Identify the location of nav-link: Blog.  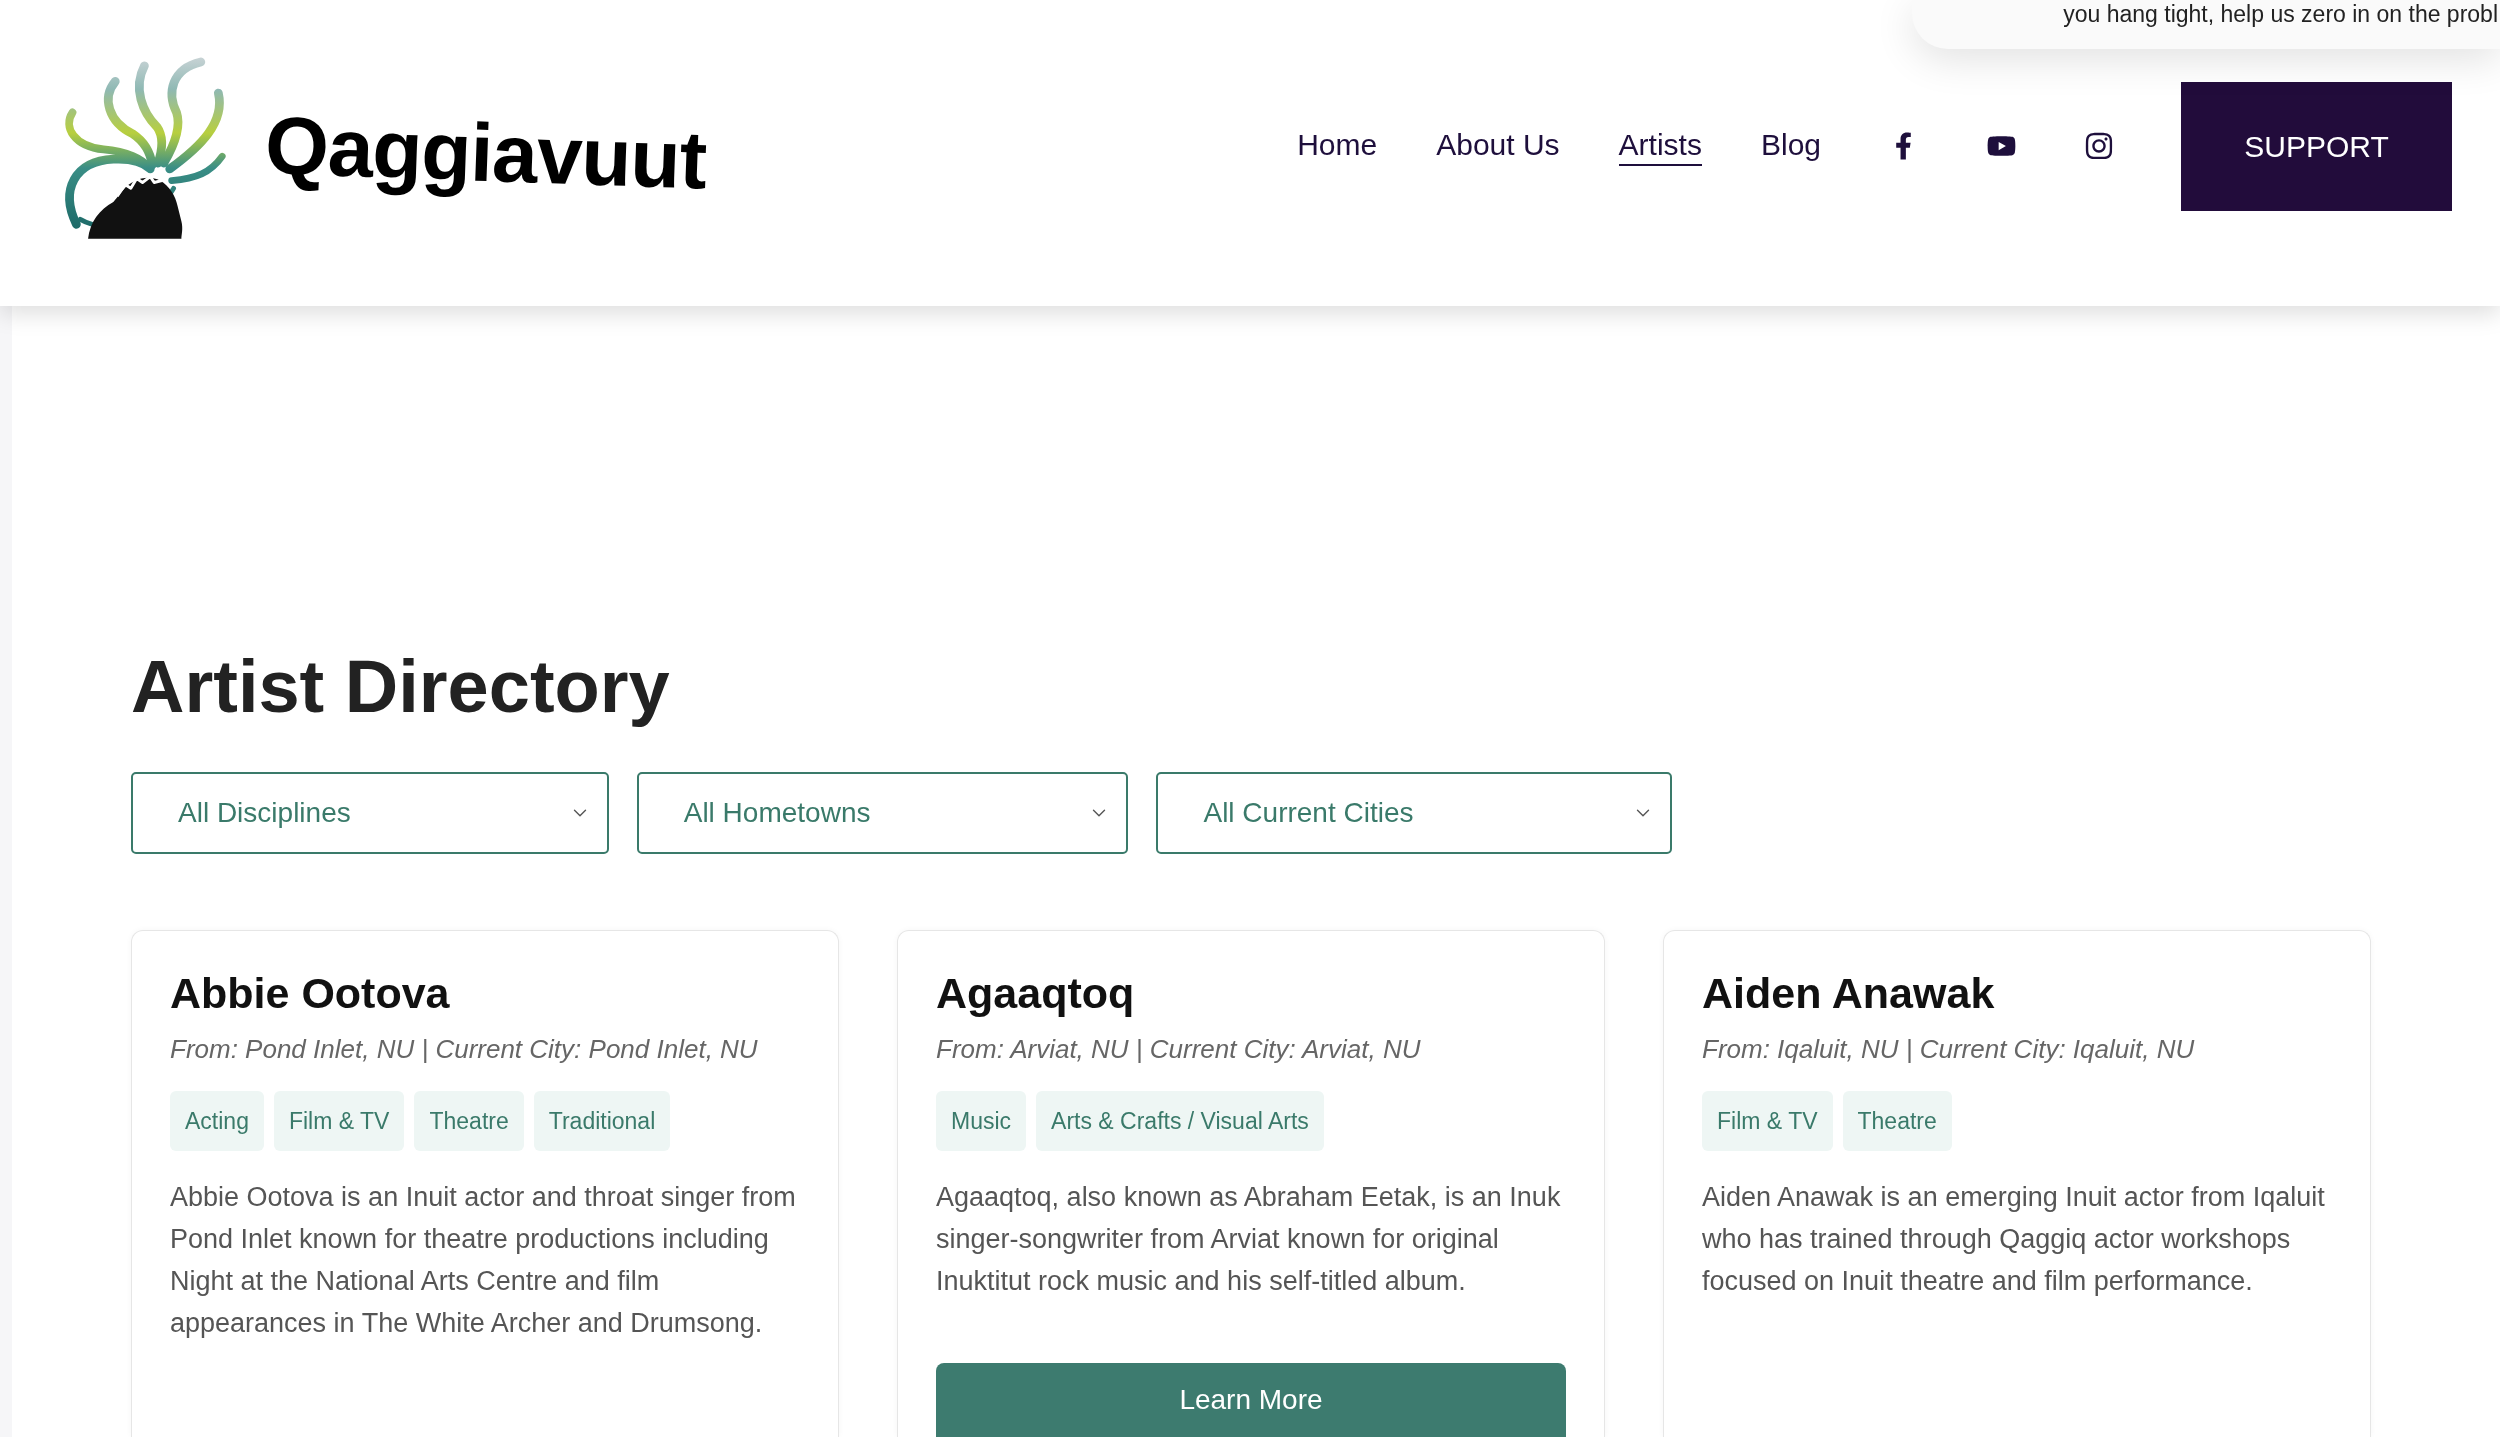
(1790, 146).